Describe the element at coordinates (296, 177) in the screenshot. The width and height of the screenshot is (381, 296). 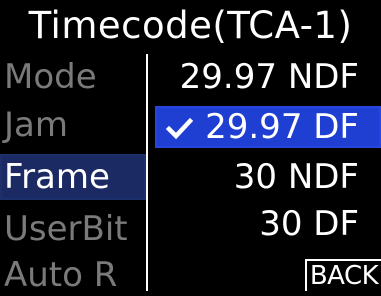
I see `option-label: 30 NDF` at that location.